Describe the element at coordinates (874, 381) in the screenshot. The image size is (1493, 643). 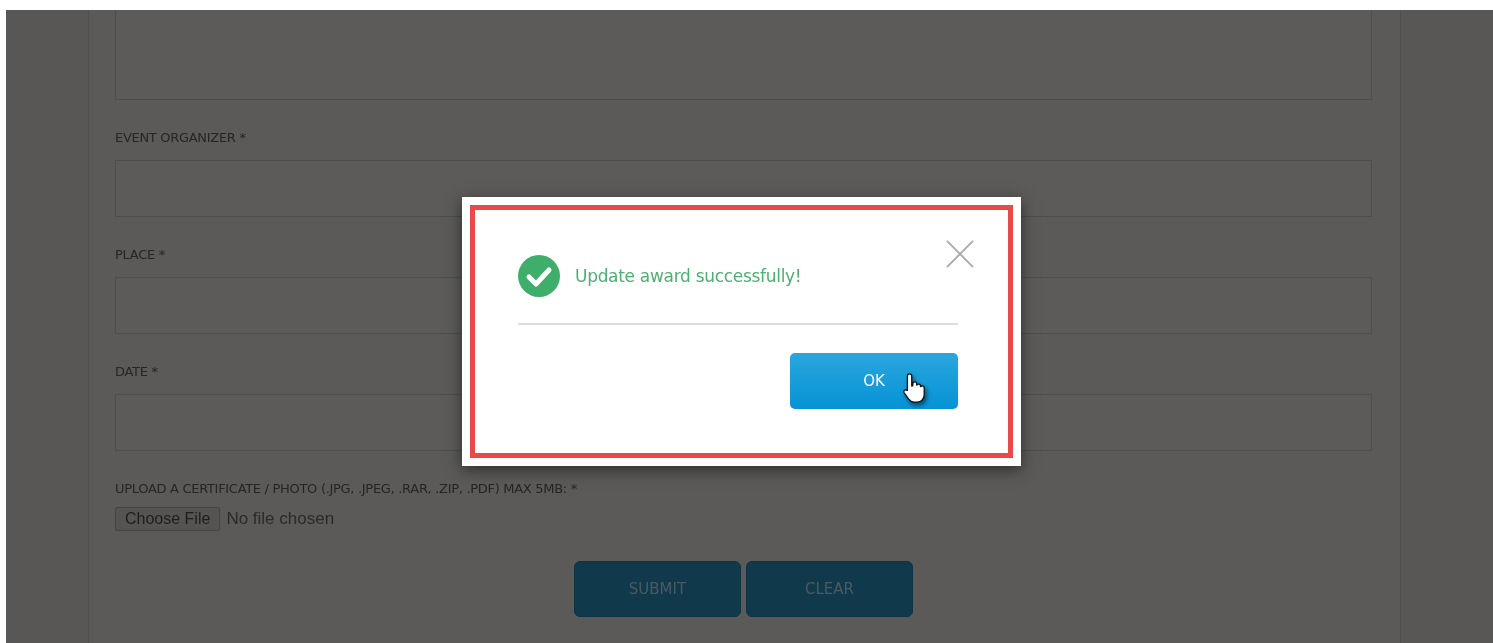
I see `ok-button: OK` at that location.